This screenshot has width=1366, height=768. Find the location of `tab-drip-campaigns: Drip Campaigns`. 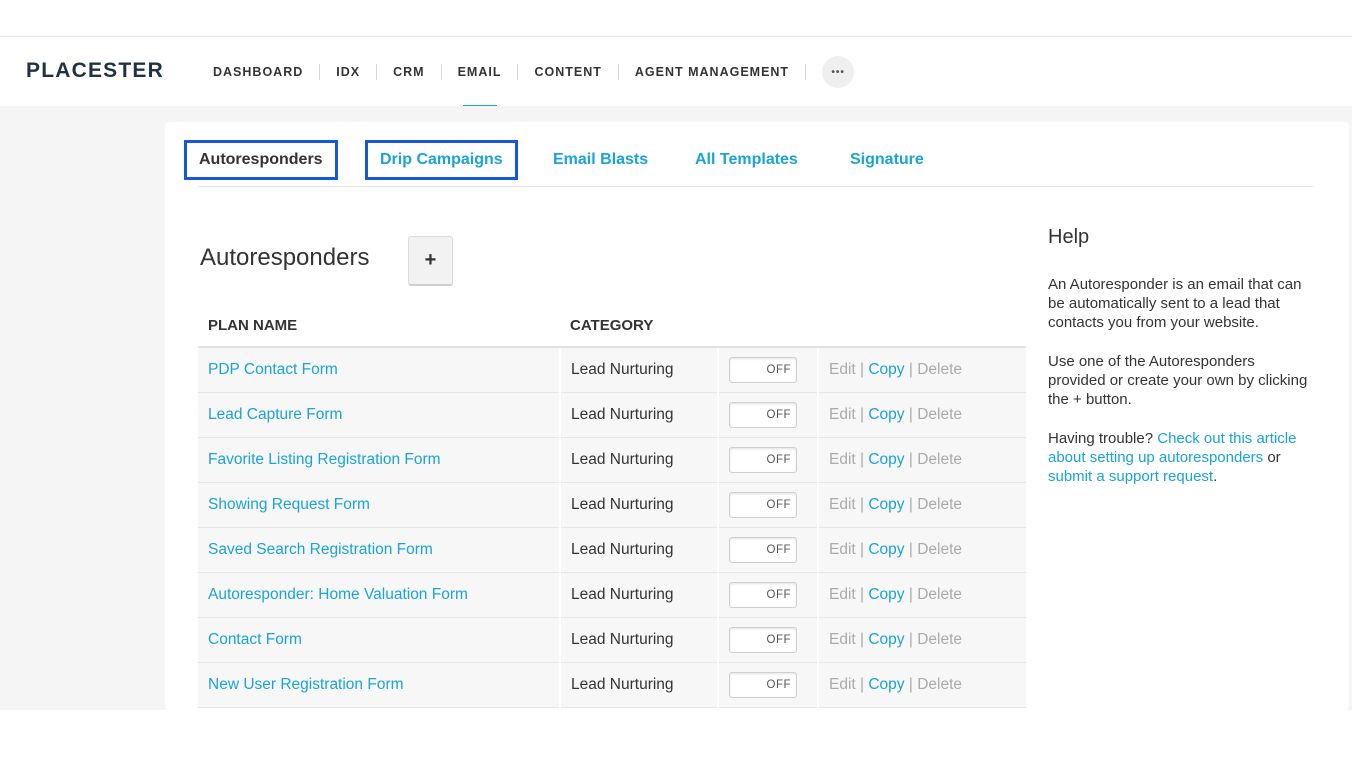

tab-drip-campaigns: Drip Campaigns is located at coordinates (441, 160).